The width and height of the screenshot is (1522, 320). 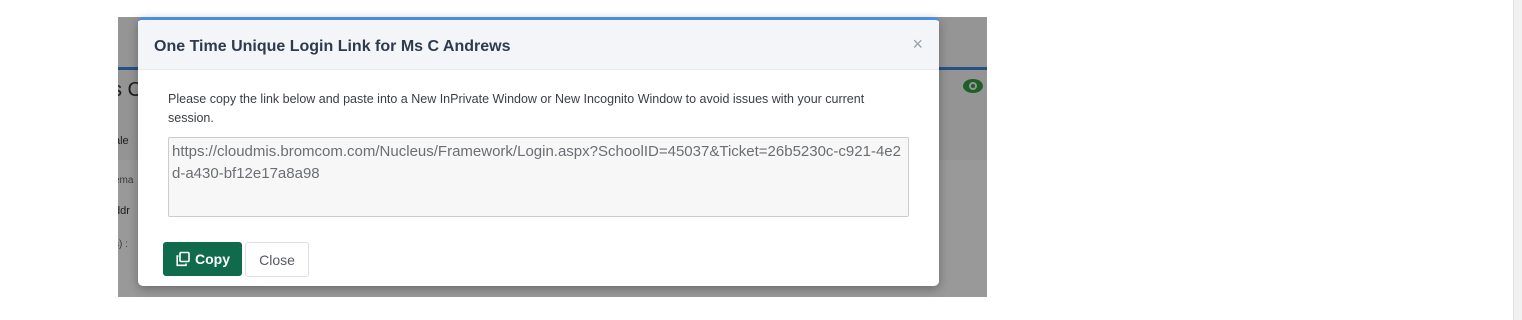 What do you see at coordinates (277, 259) in the screenshot?
I see `close-button: Close` at bounding box center [277, 259].